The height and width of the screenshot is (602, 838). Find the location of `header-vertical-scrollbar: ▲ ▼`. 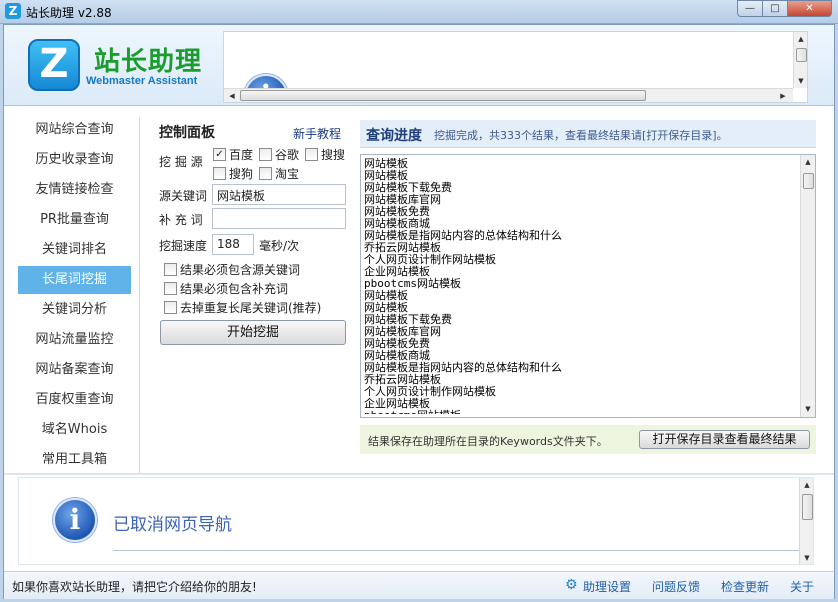

header-vertical-scrollbar: ▲ ▼ is located at coordinates (800, 60).